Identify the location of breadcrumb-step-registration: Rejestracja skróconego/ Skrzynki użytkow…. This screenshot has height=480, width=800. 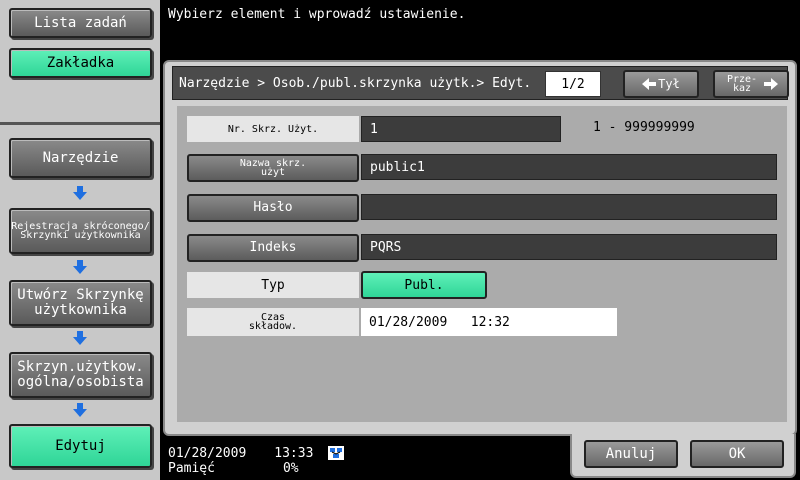
(80, 231).